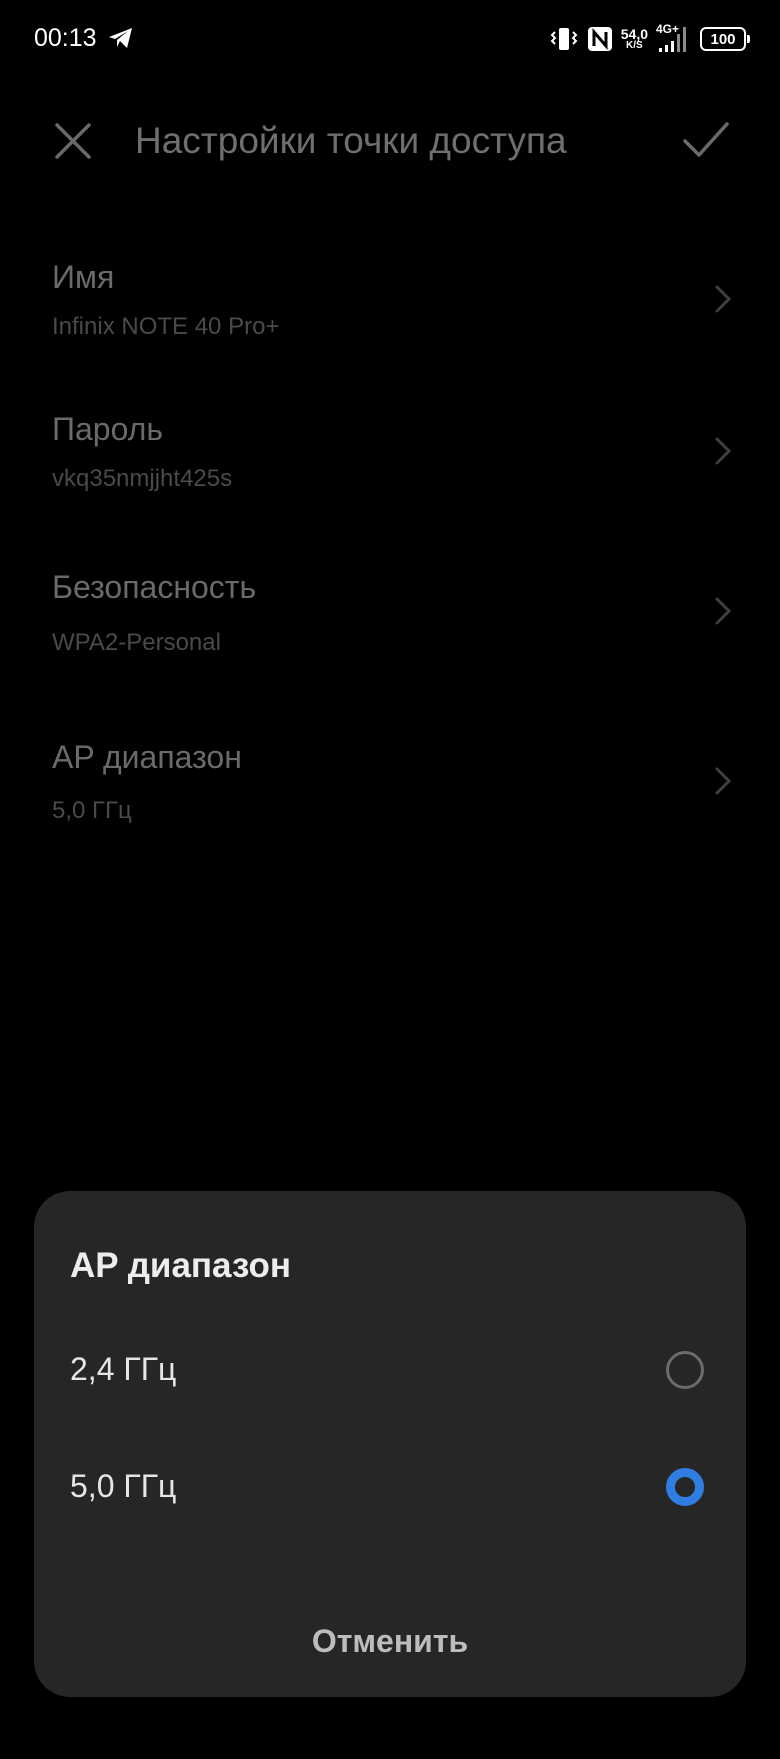 Image resolution: width=780 pixels, height=1759 pixels. What do you see at coordinates (166, 326) in the screenshot?
I see `setting-value: Infinix NOTE 40 Pro+` at bounding box center [166, 326].